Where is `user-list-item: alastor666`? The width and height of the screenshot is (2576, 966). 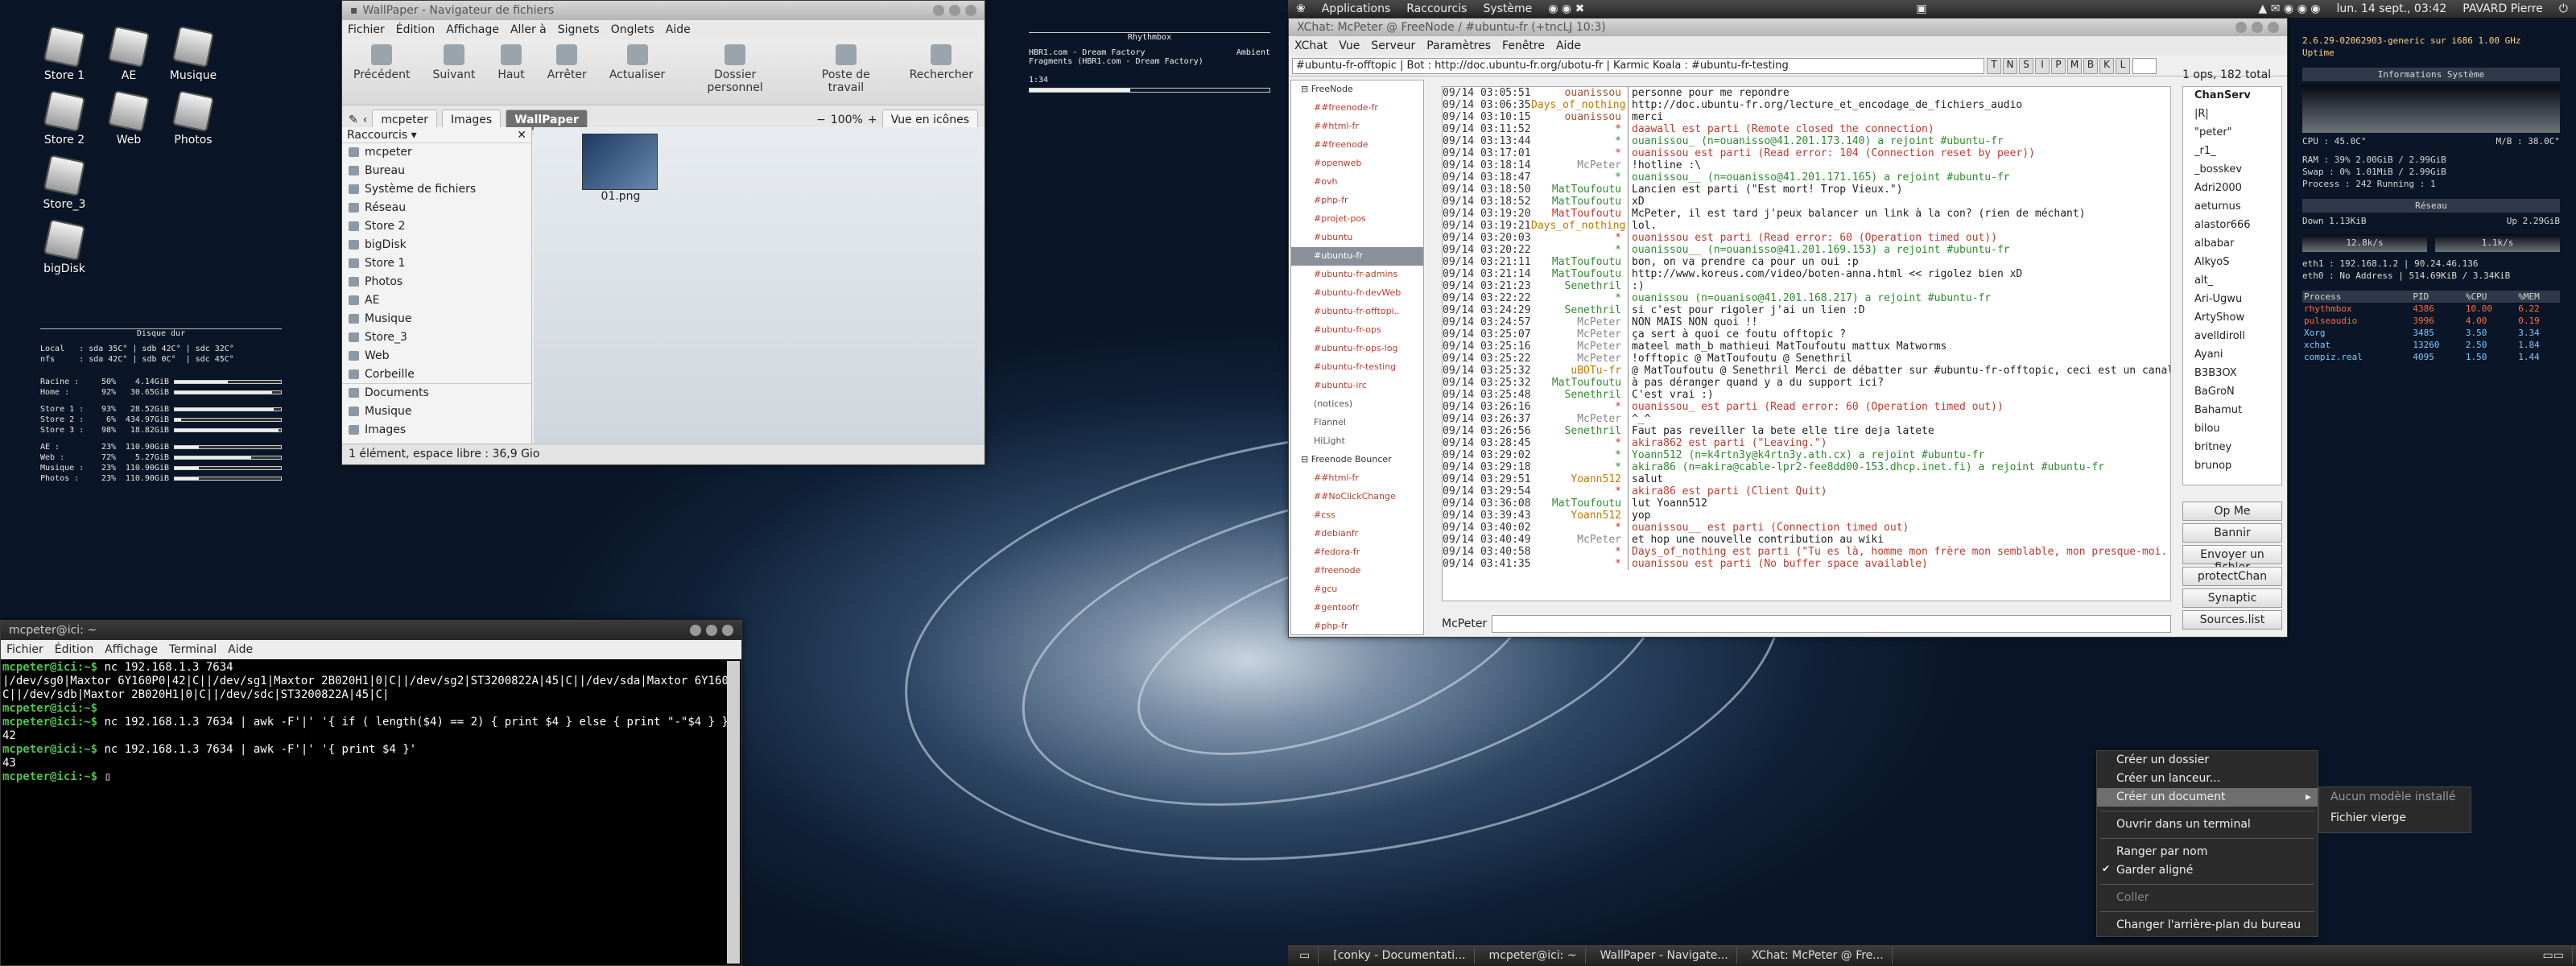
user-list-item: alastor666 is located at coordinates (2232, 226).